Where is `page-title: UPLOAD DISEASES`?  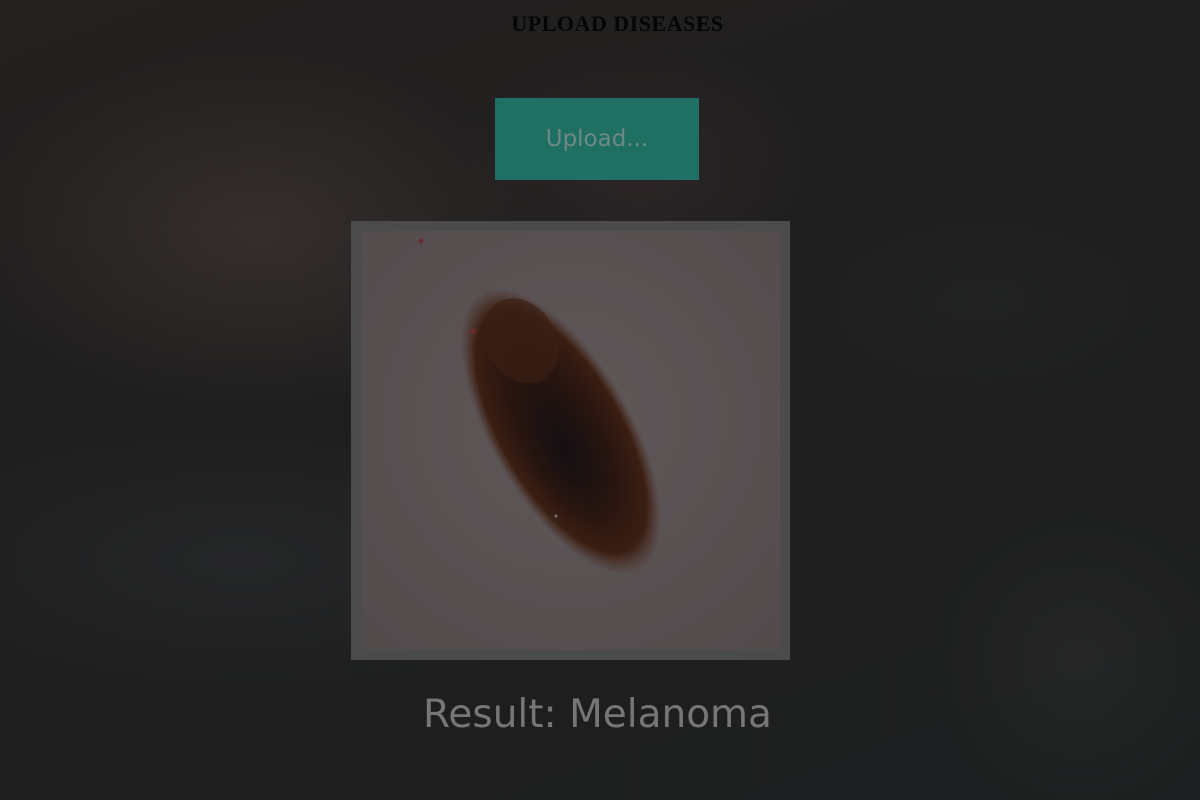 page-title: UPLOAD DISEASES is located at coordinates (617, 23).